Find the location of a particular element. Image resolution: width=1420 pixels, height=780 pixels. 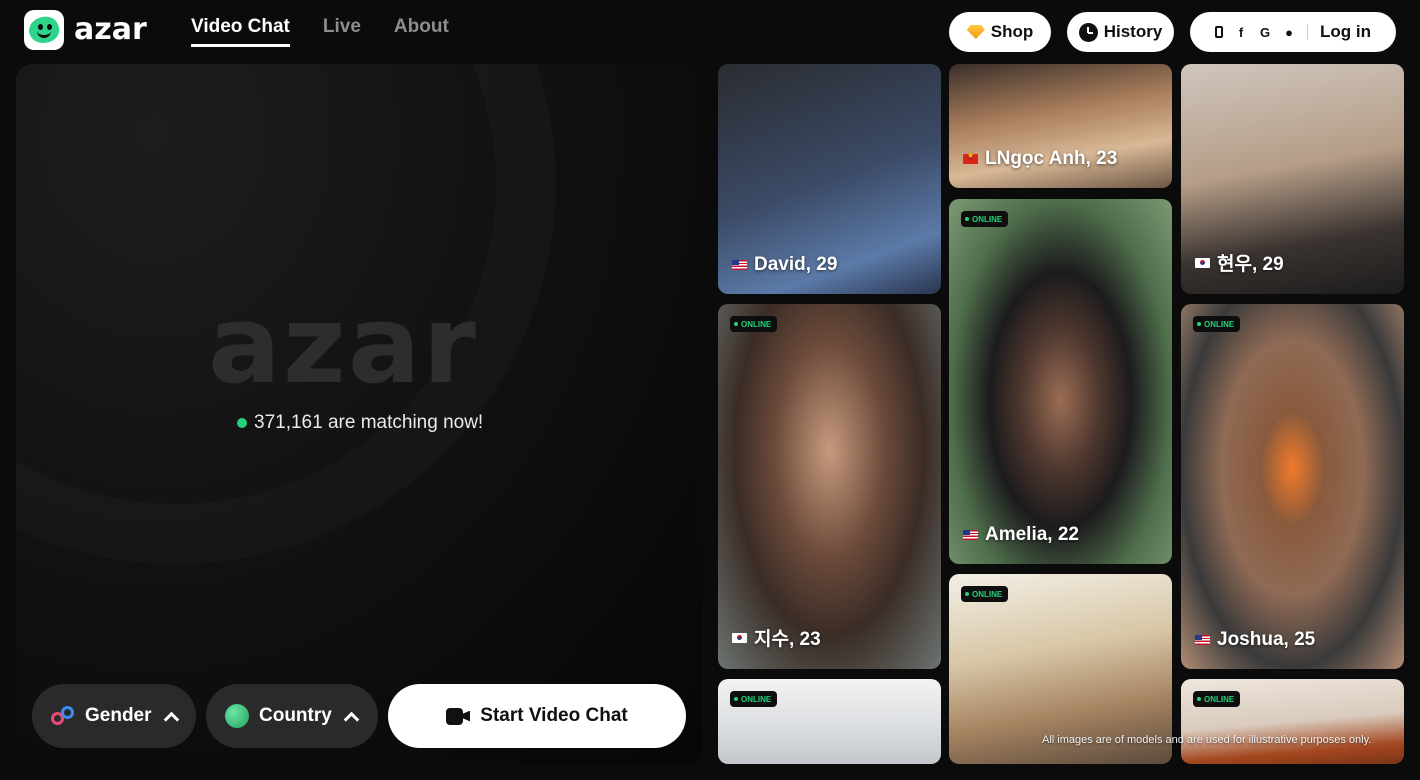

profile-label: David, 29 is located at coordinates (784, 265).